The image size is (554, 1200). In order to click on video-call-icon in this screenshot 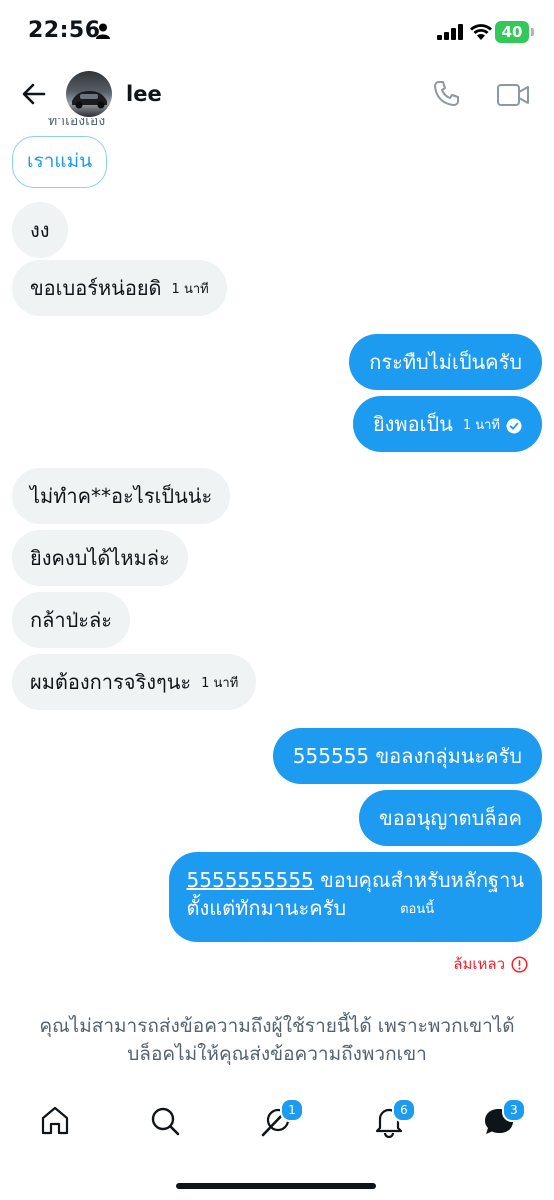, I will do `click(513, 95)`.